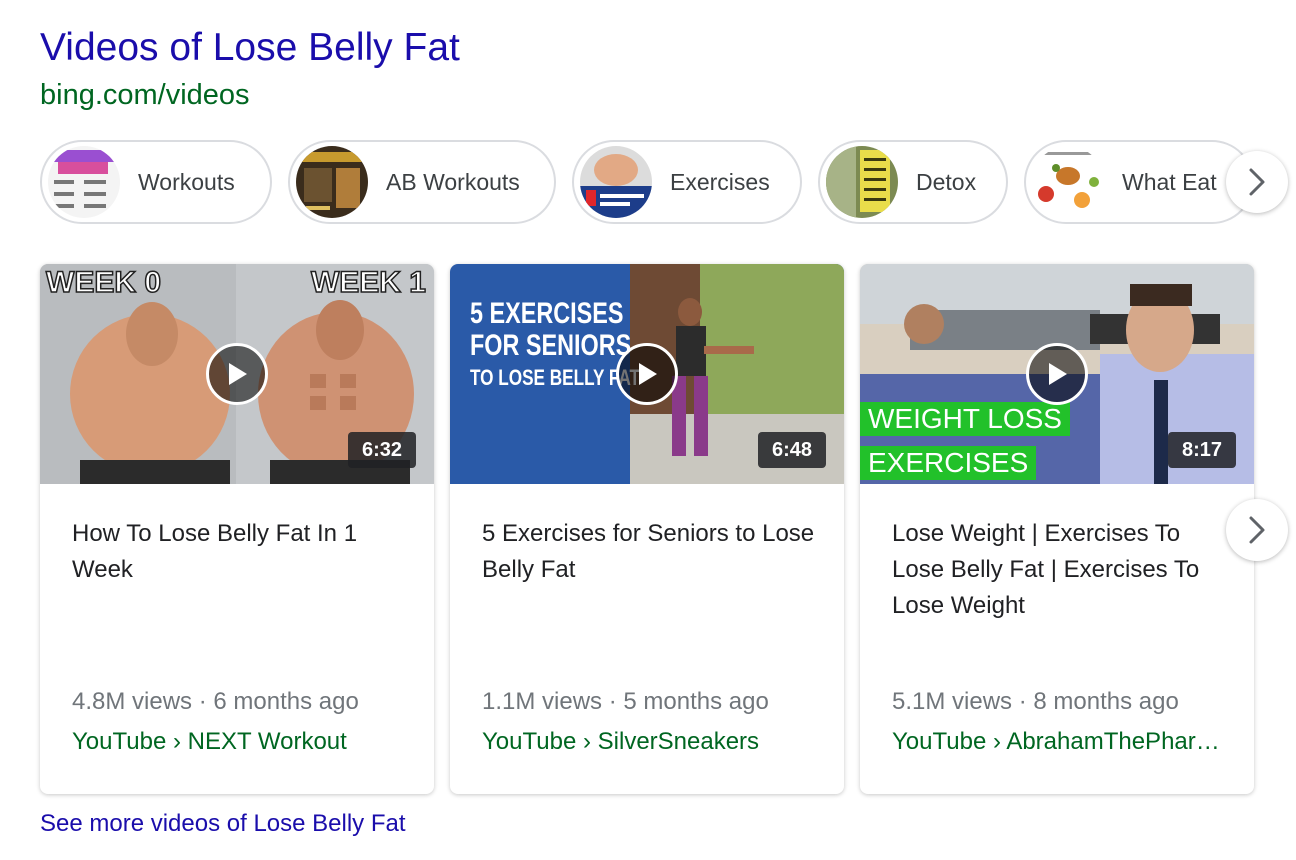 The width and height of the screenshot is (1296, 860). Describe the element at coordinates (1201, 450) in the screenshot. I see `video-duration: 8:17` at that location.